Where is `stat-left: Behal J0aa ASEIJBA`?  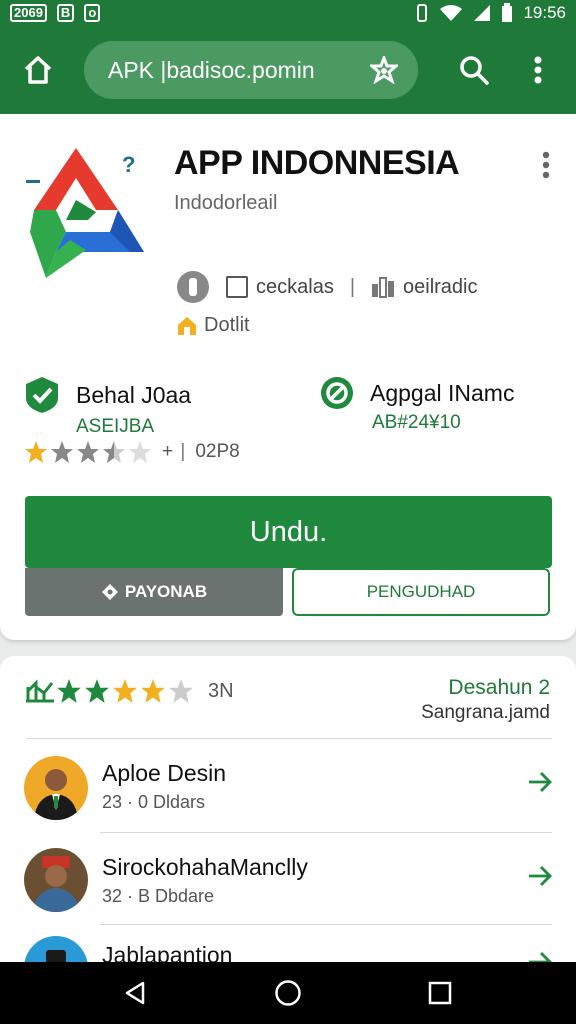
stat-left: Behal J0aa ASEIJBA is located at coordinates (107, 407).